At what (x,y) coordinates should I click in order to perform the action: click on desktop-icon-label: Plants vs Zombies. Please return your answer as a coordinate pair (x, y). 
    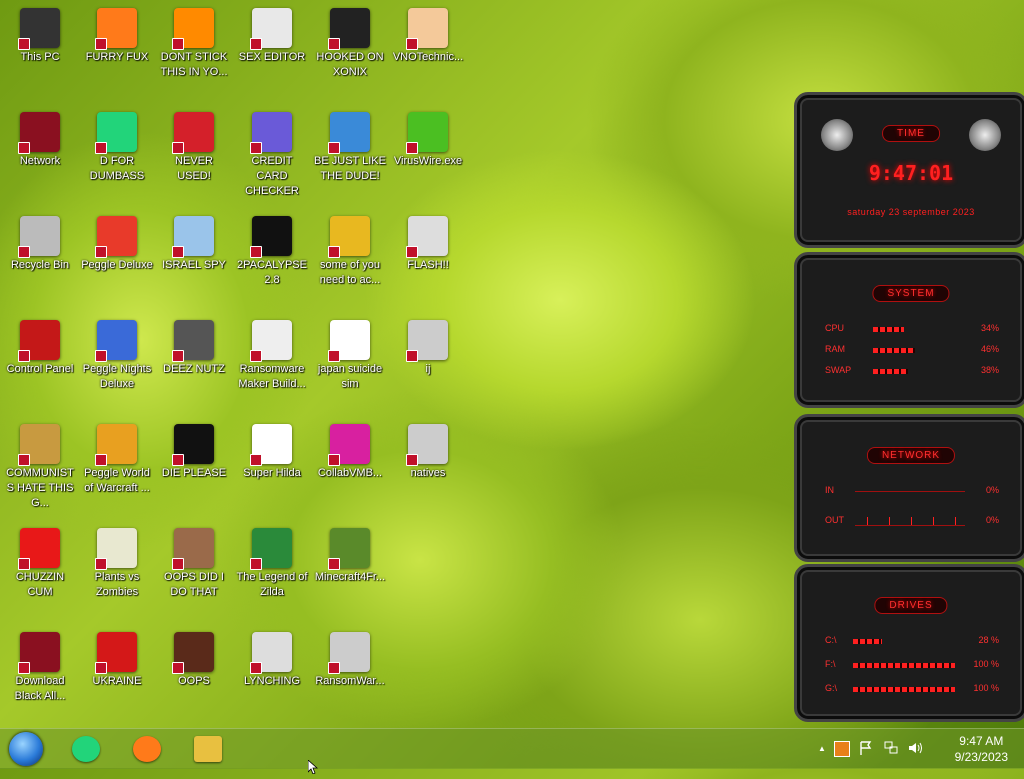
    Looking at the image, I should click on (117, 584).